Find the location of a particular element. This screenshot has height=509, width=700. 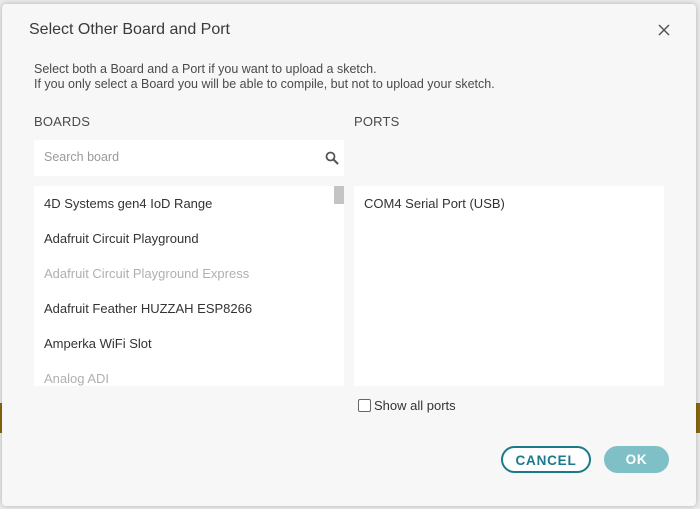

cancel-button: CANCEL is located at coordinates (546, 459).